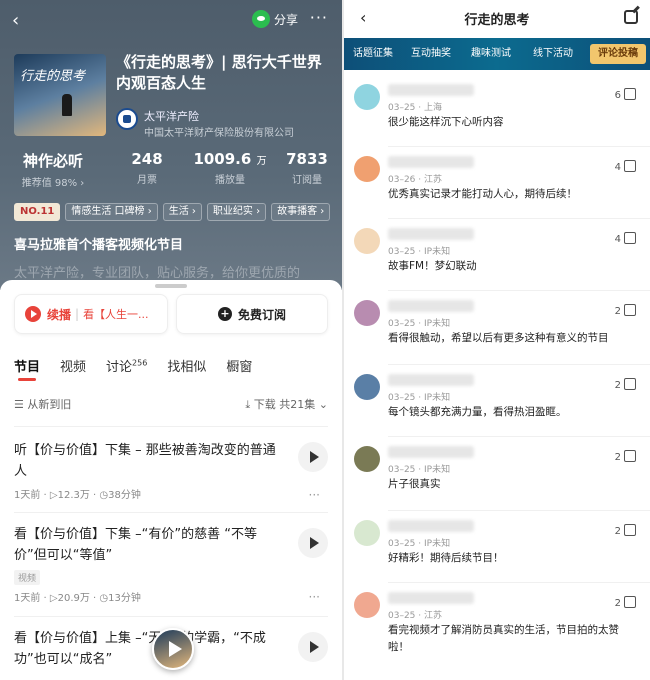 Image resolution: width=650 pixels, height=680 pixels. I want to click on episode-count: 共21集 ⌄, so click(303, 404).